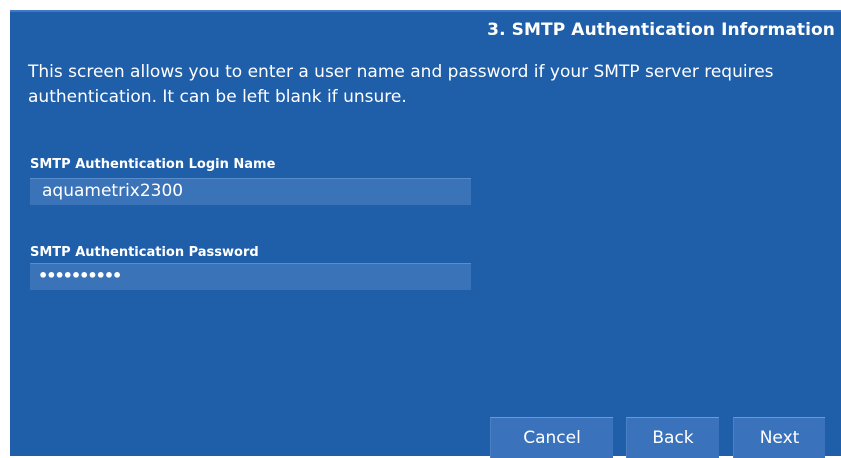 Image resolution: width=841 pixels, height=458 pixels. What do you see at coordinates (113, 191) in the screenshot?
I see `login-name-value: aquametrix2300` at bounding box center [113, 191].